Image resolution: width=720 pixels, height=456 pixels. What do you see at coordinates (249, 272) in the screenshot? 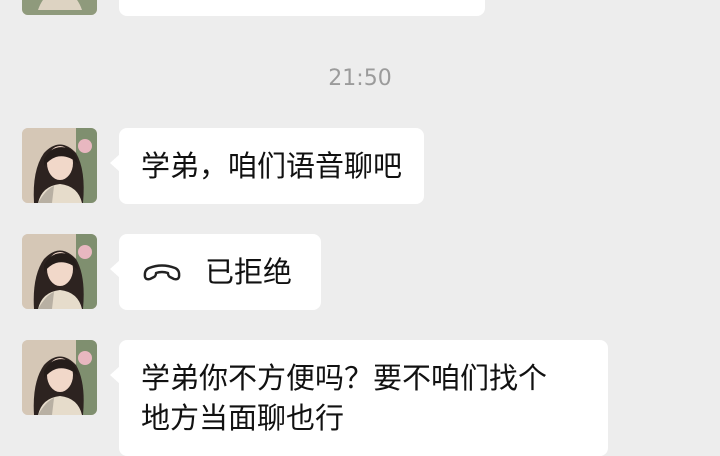
I see `call-status-text: 已拒绝` at bounding box center [249, 272].